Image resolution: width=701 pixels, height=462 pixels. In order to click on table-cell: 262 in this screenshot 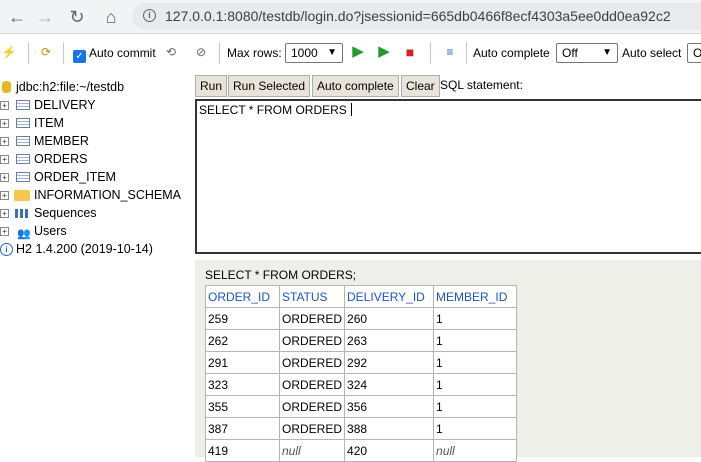, I will do `click(242, 340)`.